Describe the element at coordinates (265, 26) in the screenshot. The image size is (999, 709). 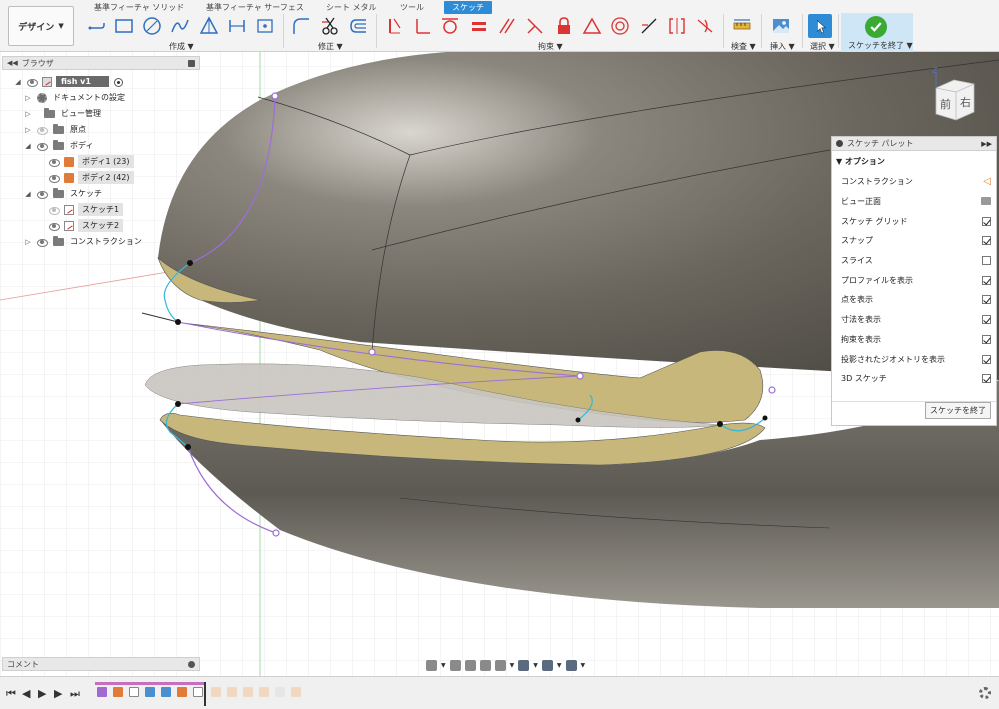
I see `point-tool-icon` at that location.